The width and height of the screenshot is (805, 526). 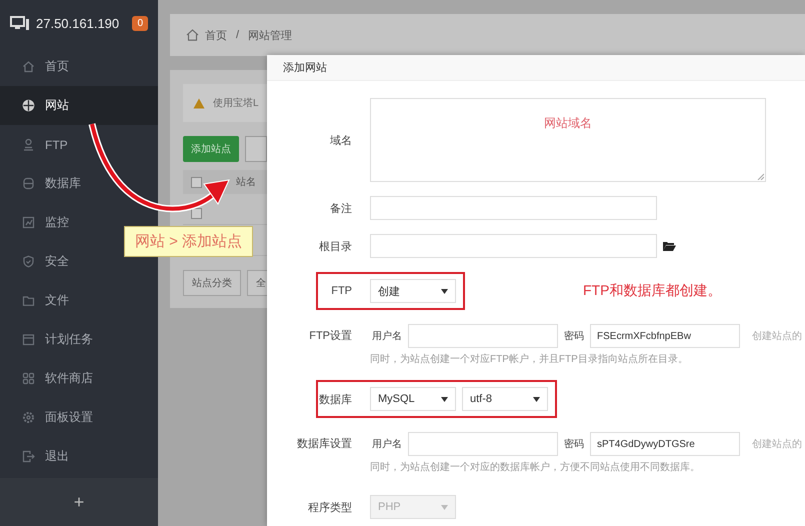 I want to click on field-label: FTP设置, so click(x=330, y=336).